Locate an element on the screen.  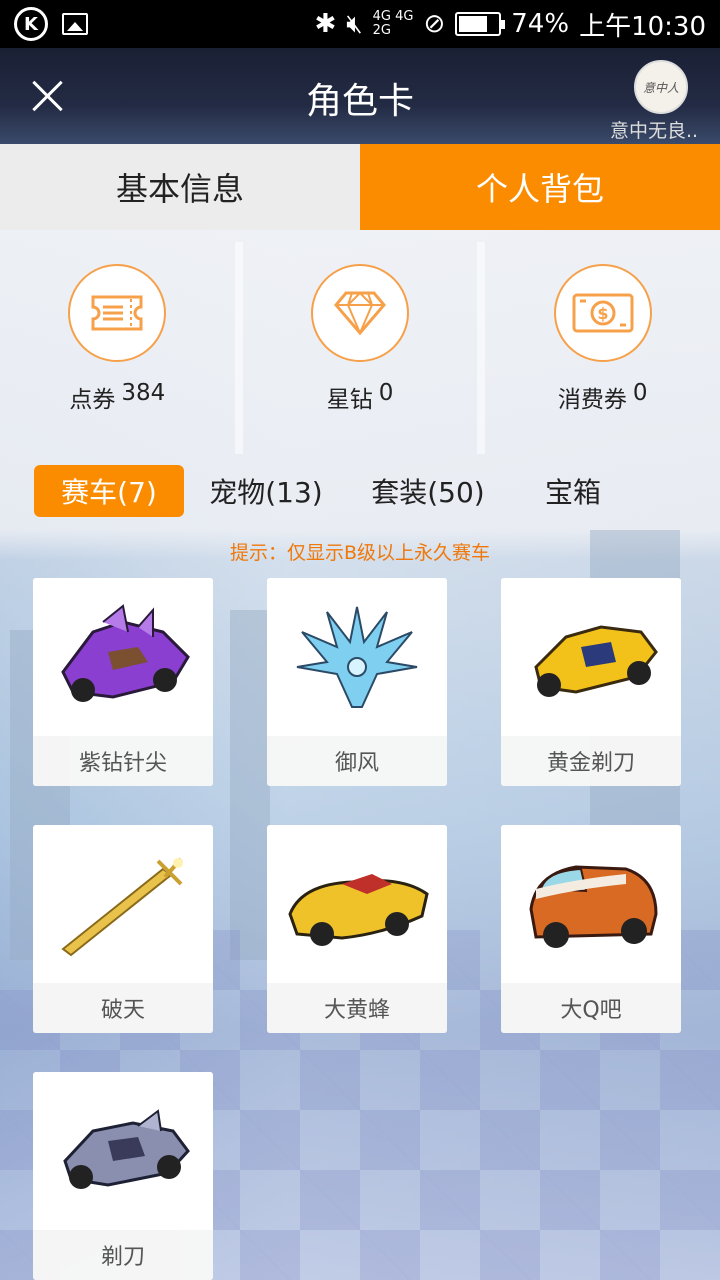
item-card: 黄金剃刀 is located at coordinates (591, 682).